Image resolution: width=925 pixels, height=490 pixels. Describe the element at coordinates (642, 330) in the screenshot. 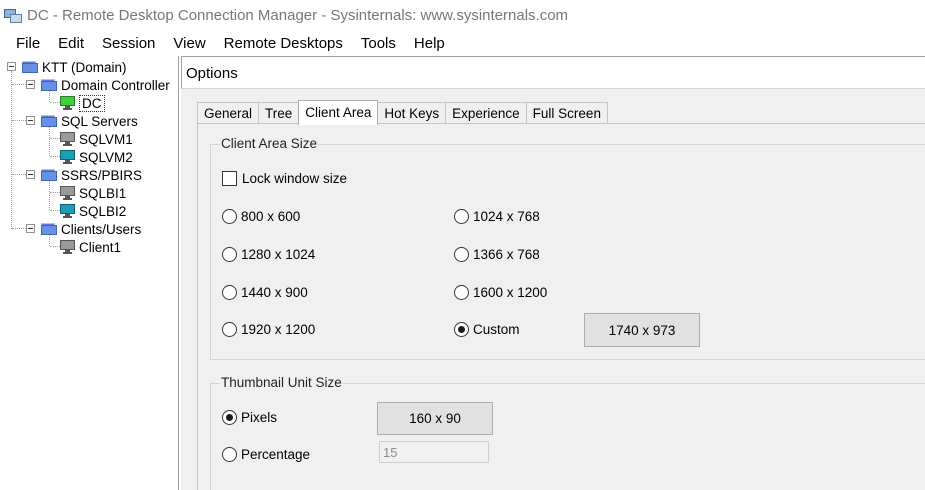

I see `custom-size-button: 1740 x 973` at that location.